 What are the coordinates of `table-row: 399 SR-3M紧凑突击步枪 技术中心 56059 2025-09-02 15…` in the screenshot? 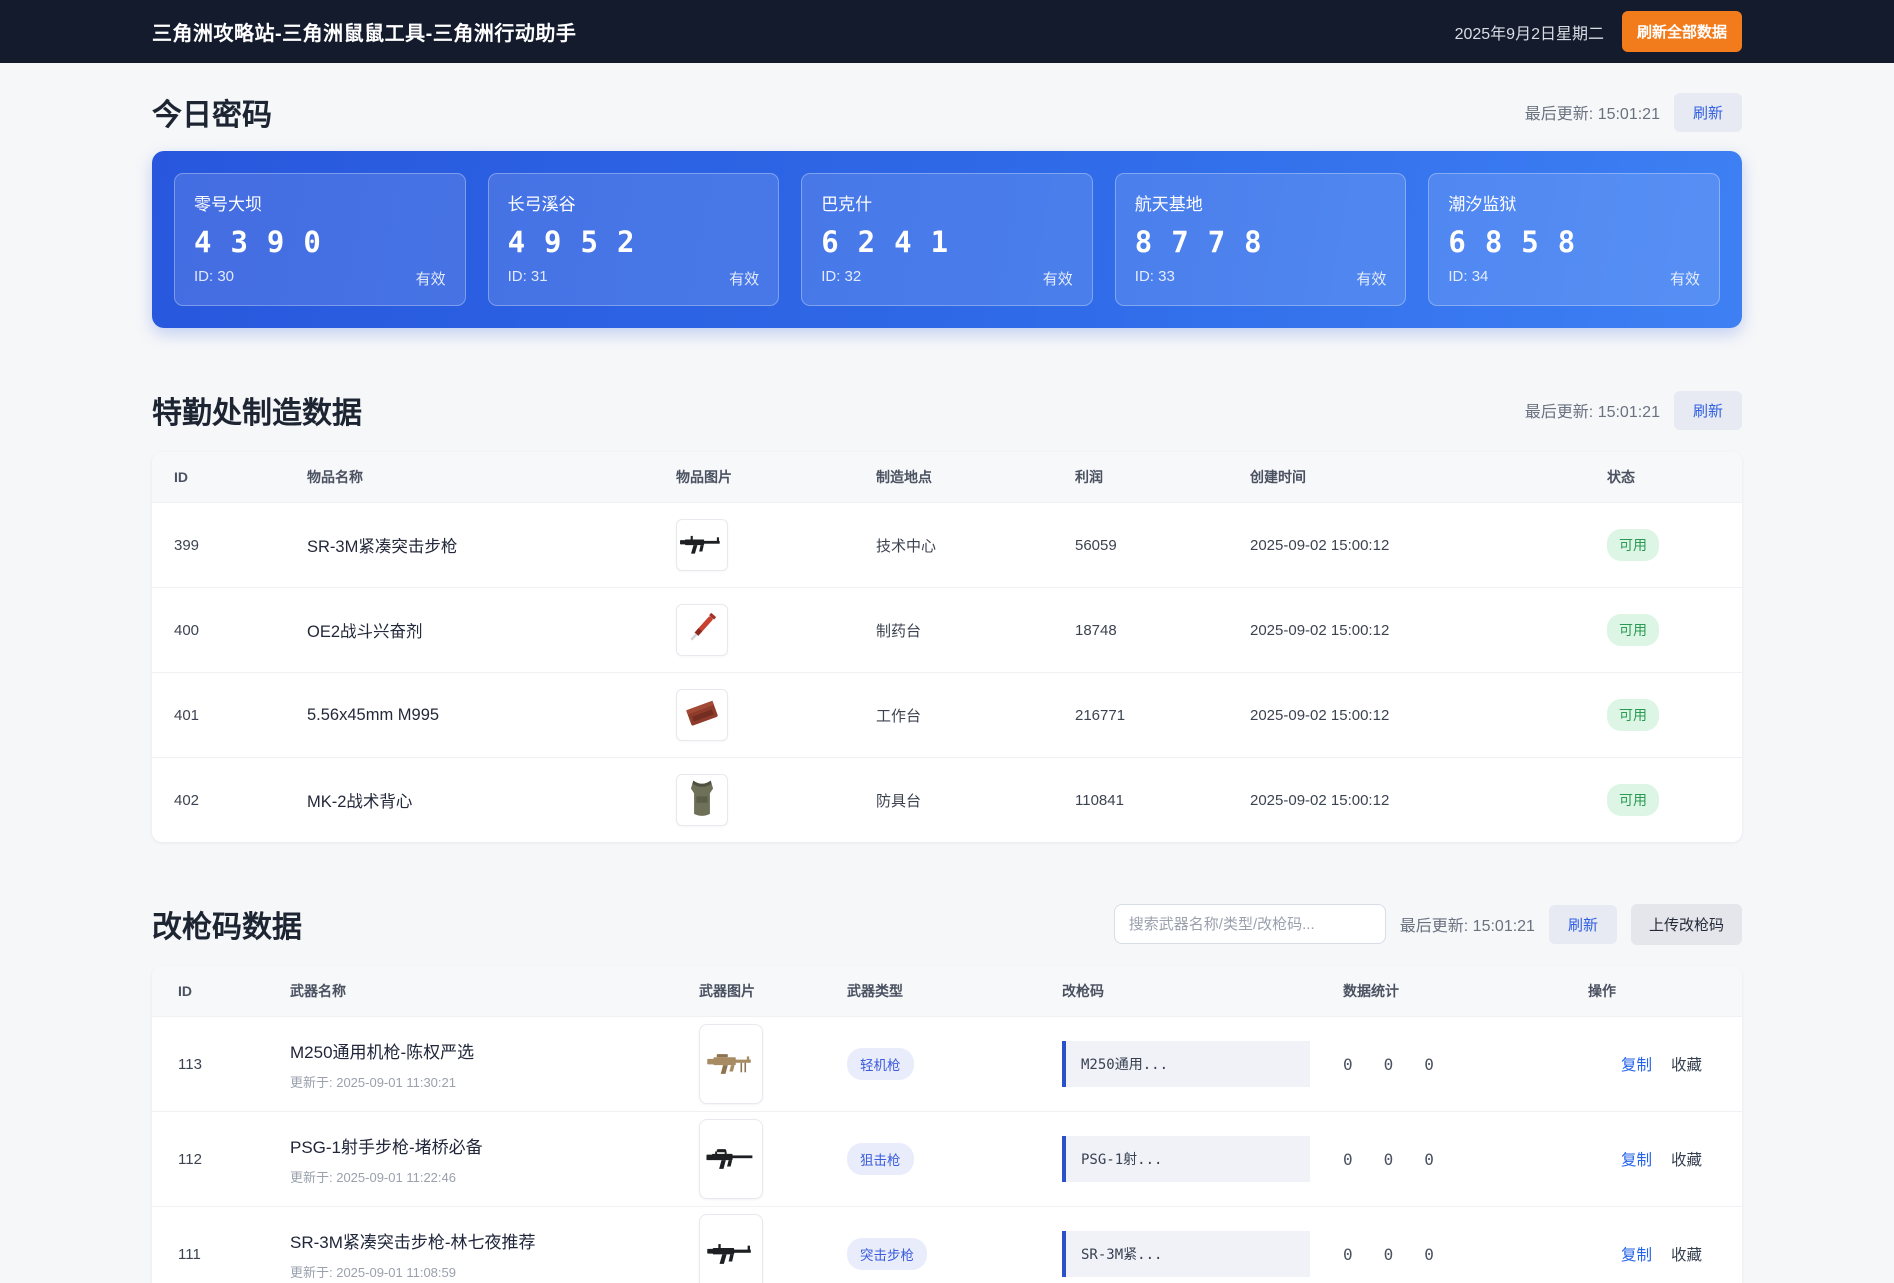 It's located at (947, 544).